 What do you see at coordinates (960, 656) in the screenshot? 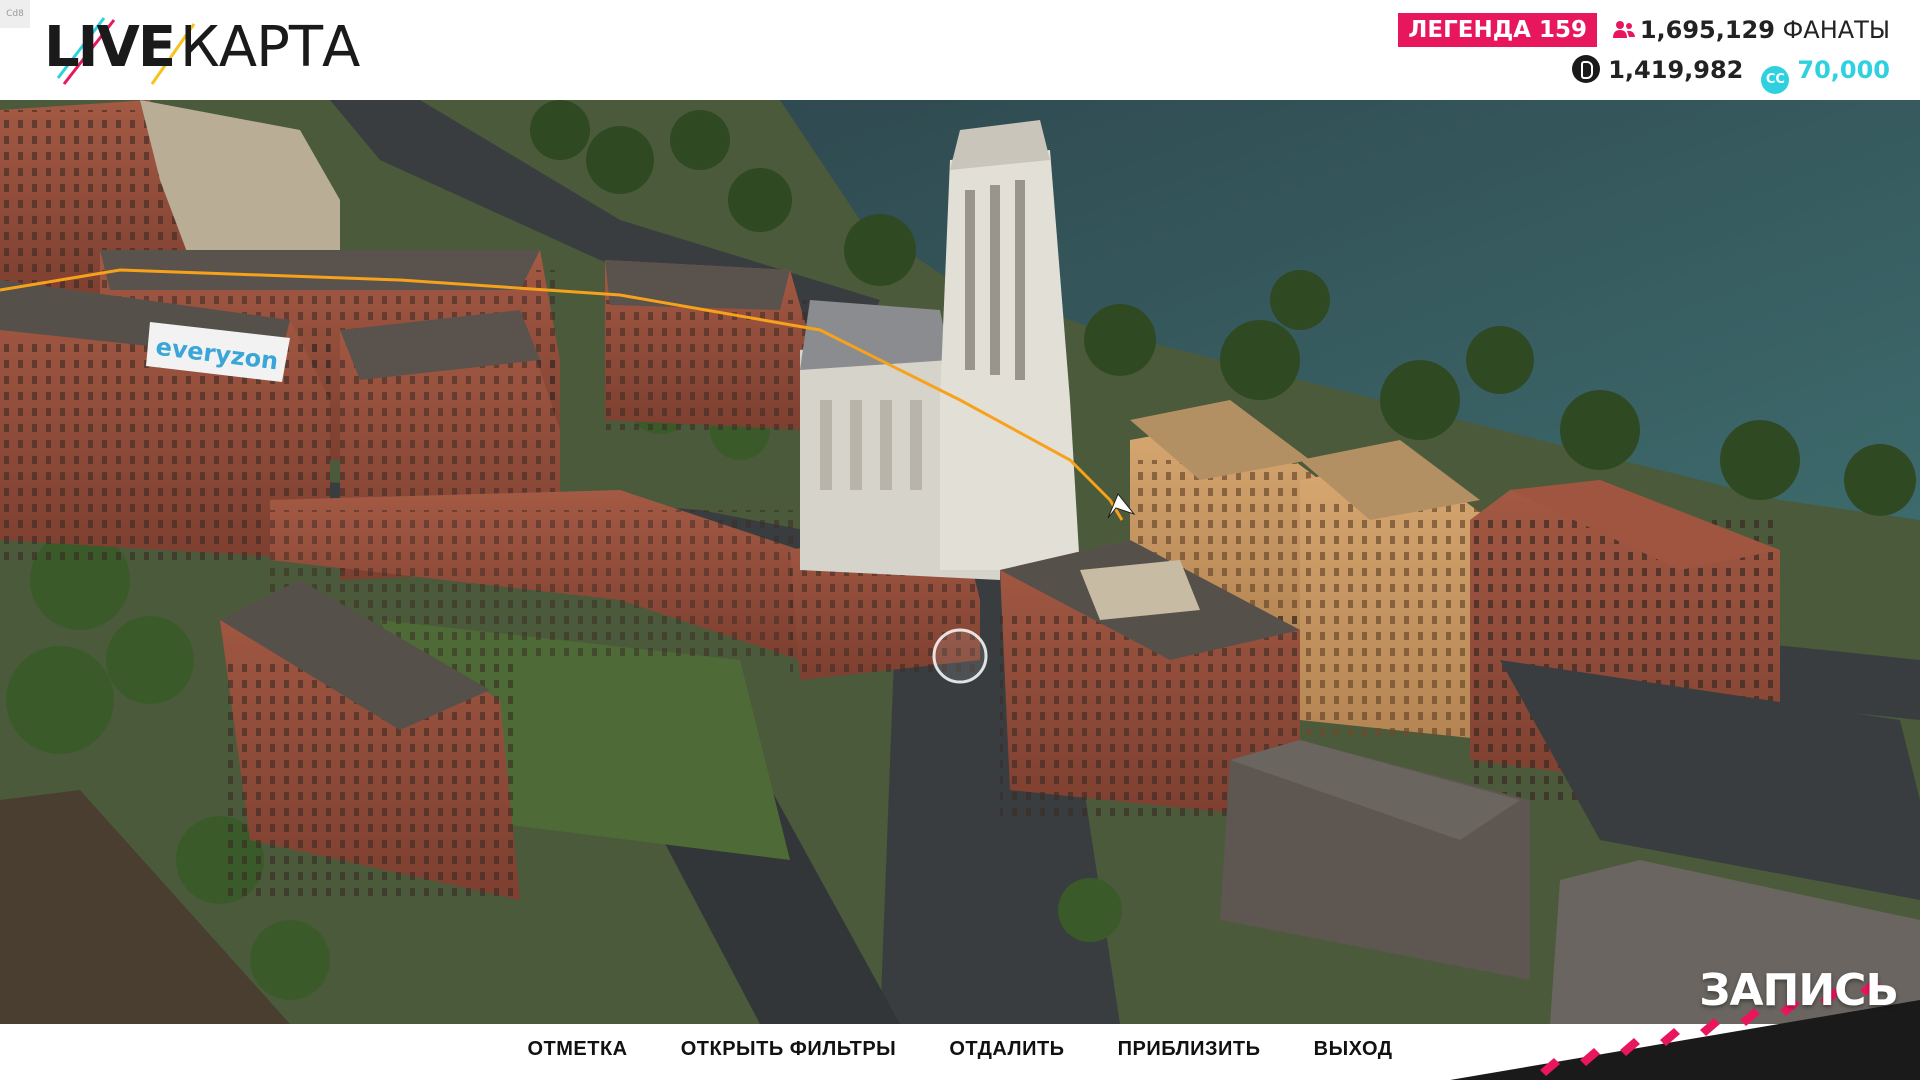
I see `map-cursor-icon` at bounding box center [960, 656].